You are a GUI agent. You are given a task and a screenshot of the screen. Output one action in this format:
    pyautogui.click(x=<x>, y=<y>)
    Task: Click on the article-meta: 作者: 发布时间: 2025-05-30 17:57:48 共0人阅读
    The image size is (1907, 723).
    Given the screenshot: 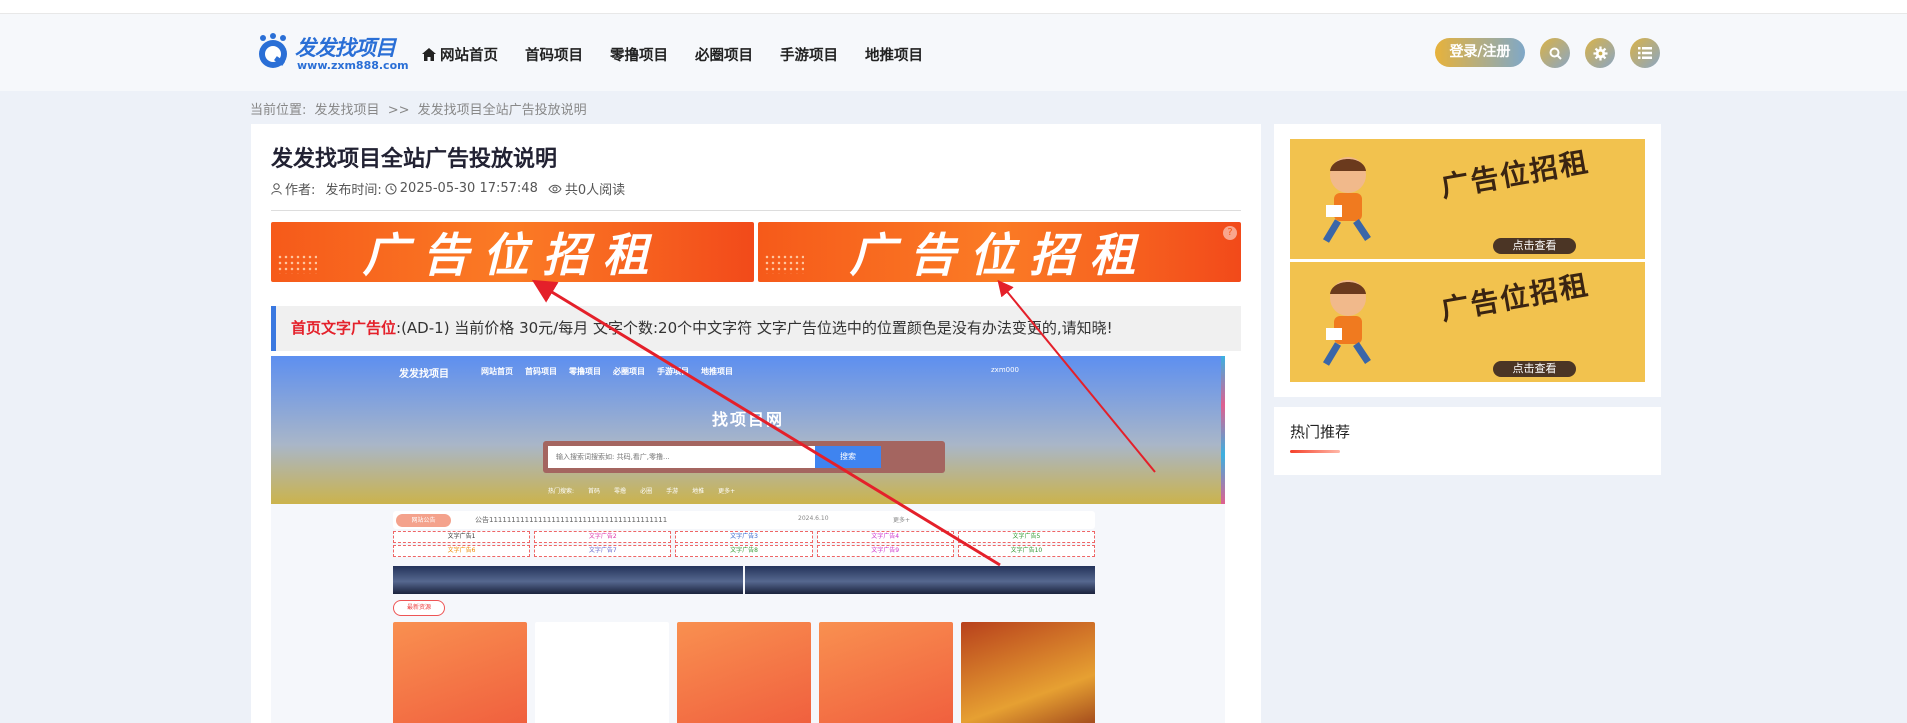 What is the action you would take?
    pyautogui.click(x=448, y=188)
    